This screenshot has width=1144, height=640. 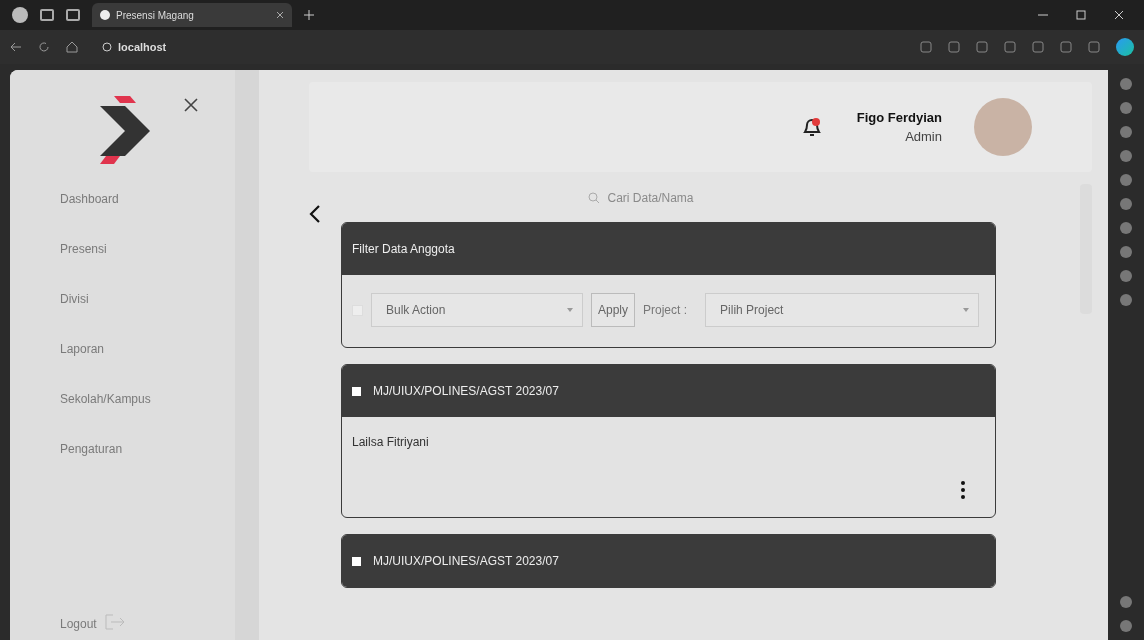 What do you see at coordinates (309, 15) in the screenshot?
I see `new-tab-icon` at bounding box center [309, 15].